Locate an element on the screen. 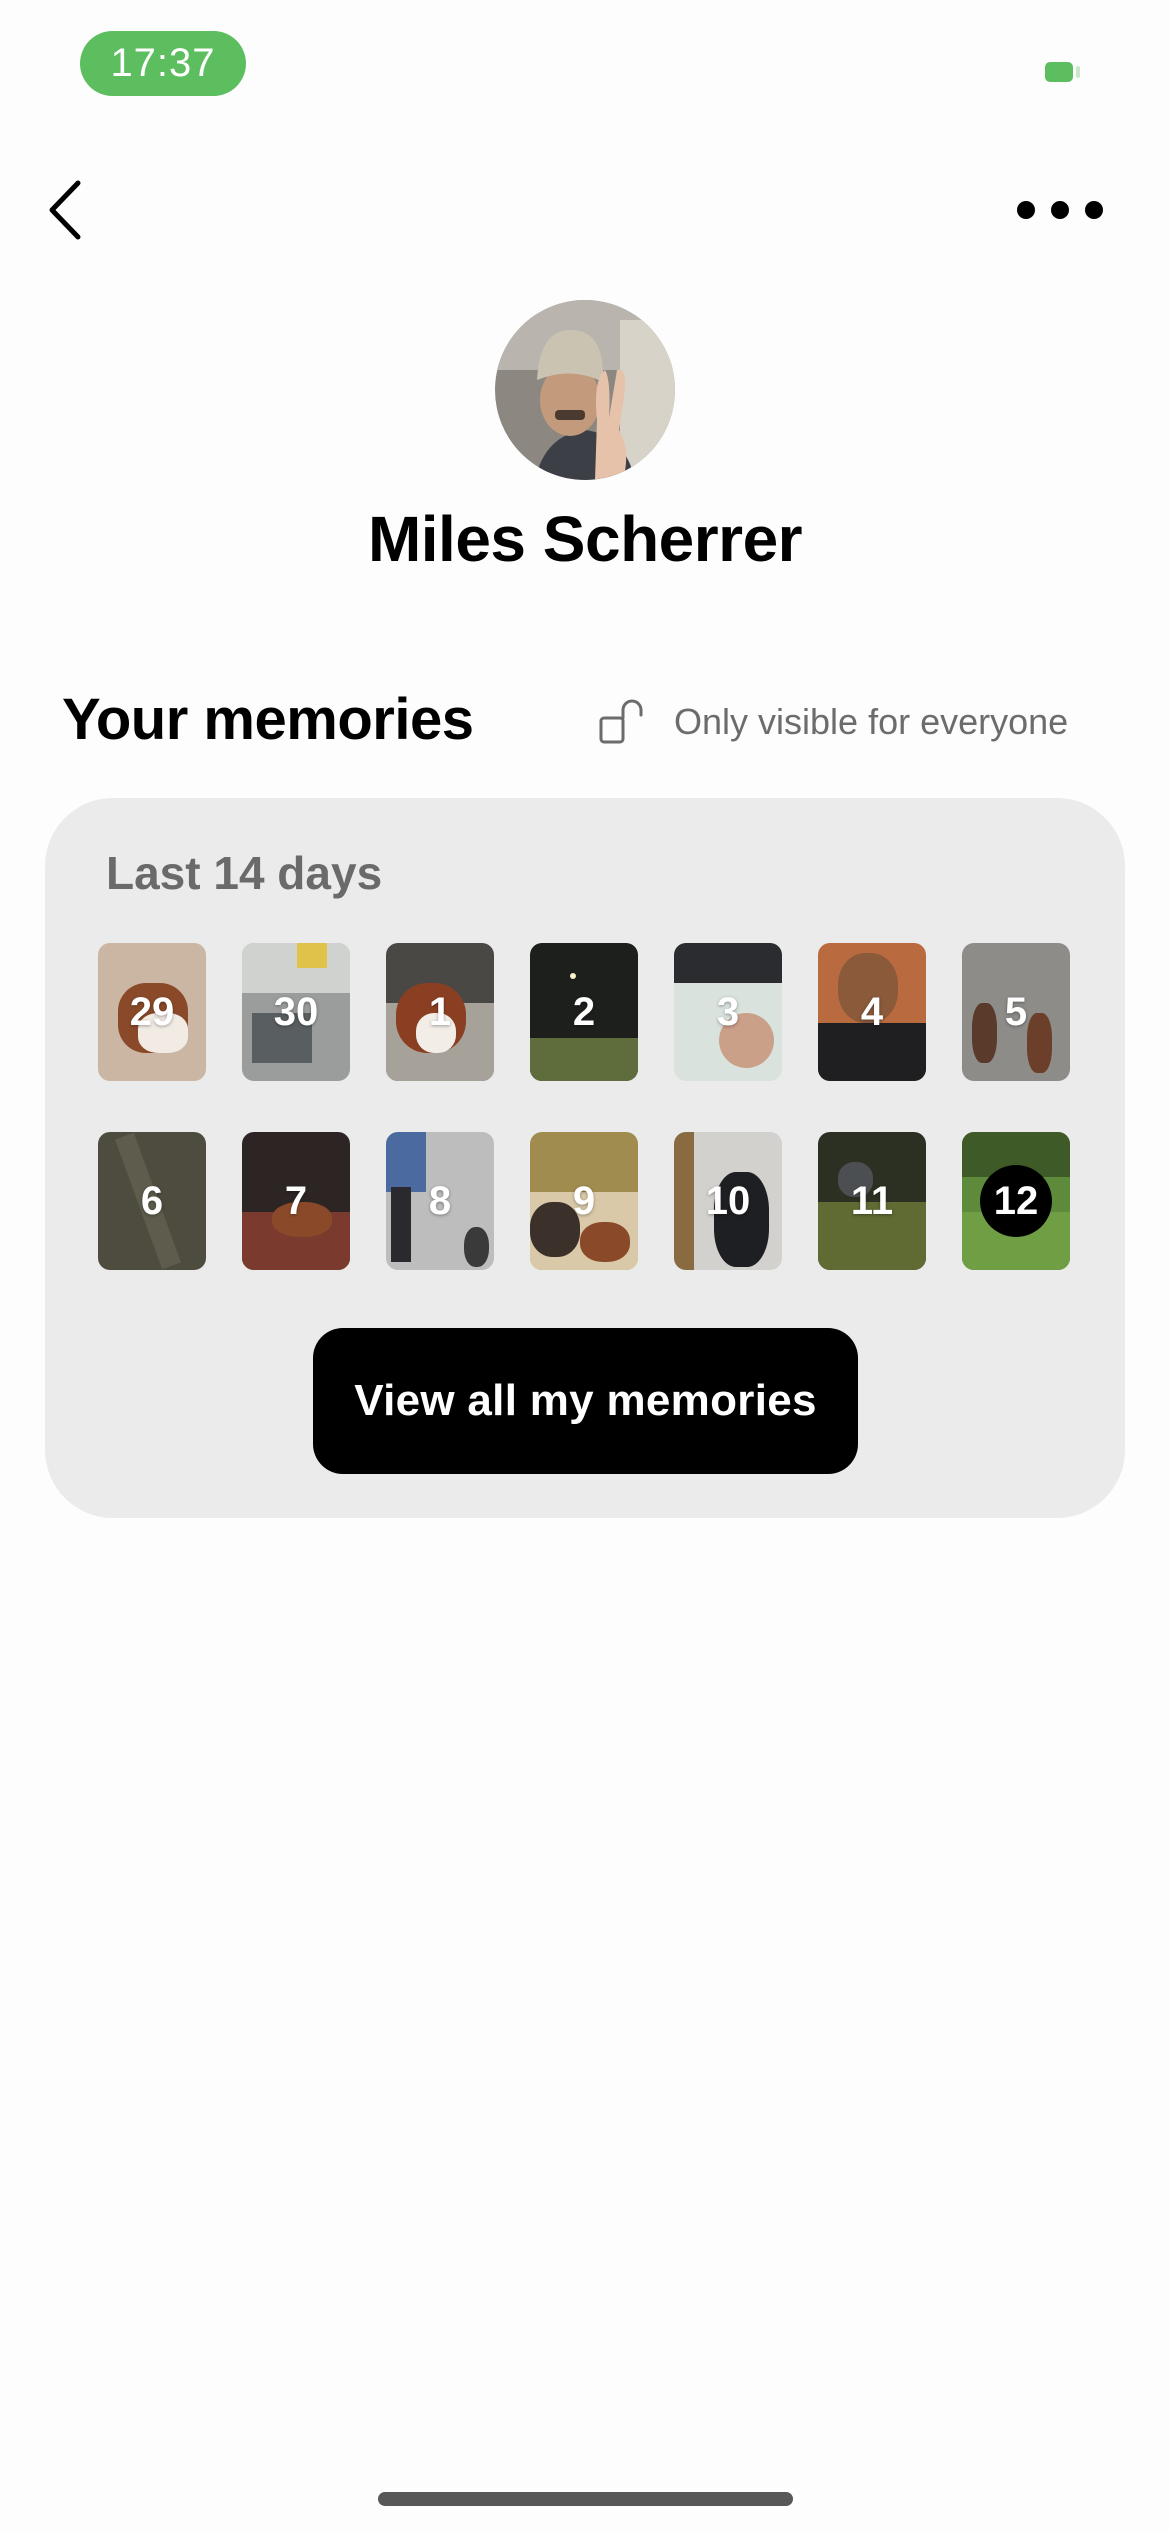 The height and width of the screenshot is (2532, 1170). day-label: 11 is located at coordinates (872, 1200).